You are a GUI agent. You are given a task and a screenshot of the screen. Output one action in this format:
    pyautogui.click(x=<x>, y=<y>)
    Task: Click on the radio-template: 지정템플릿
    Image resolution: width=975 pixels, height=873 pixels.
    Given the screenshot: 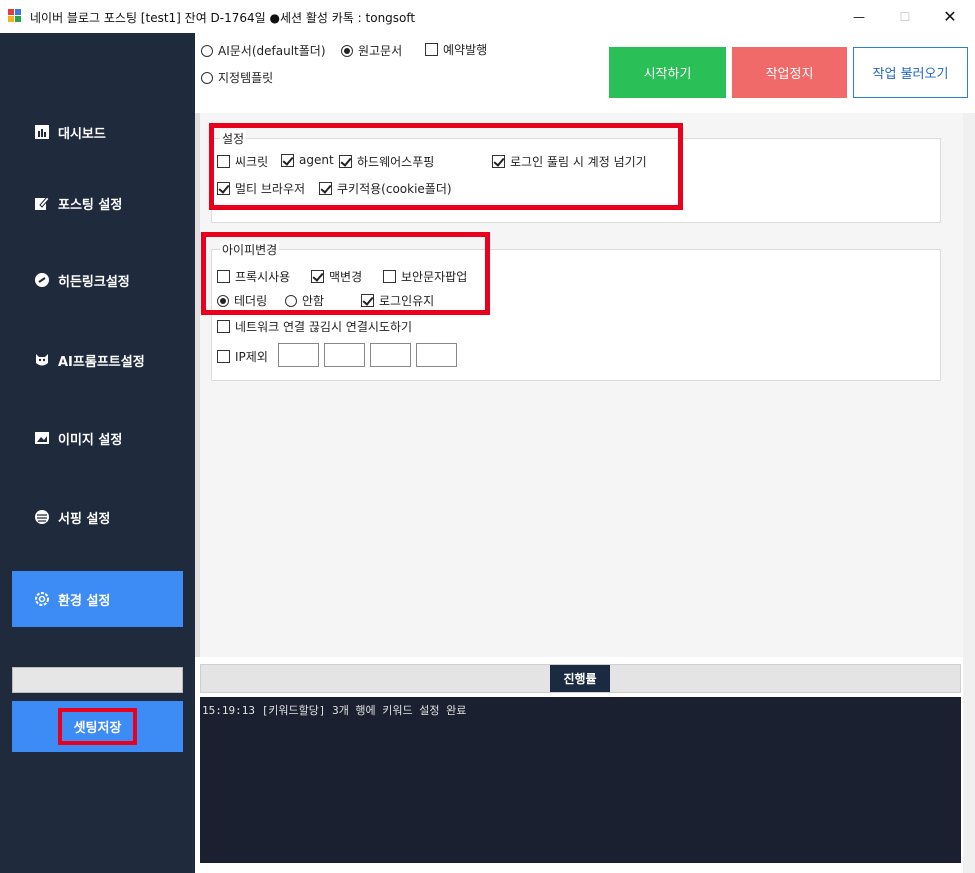 What is the action you would take?
    pyautogui.click(x=237, y=77)
    